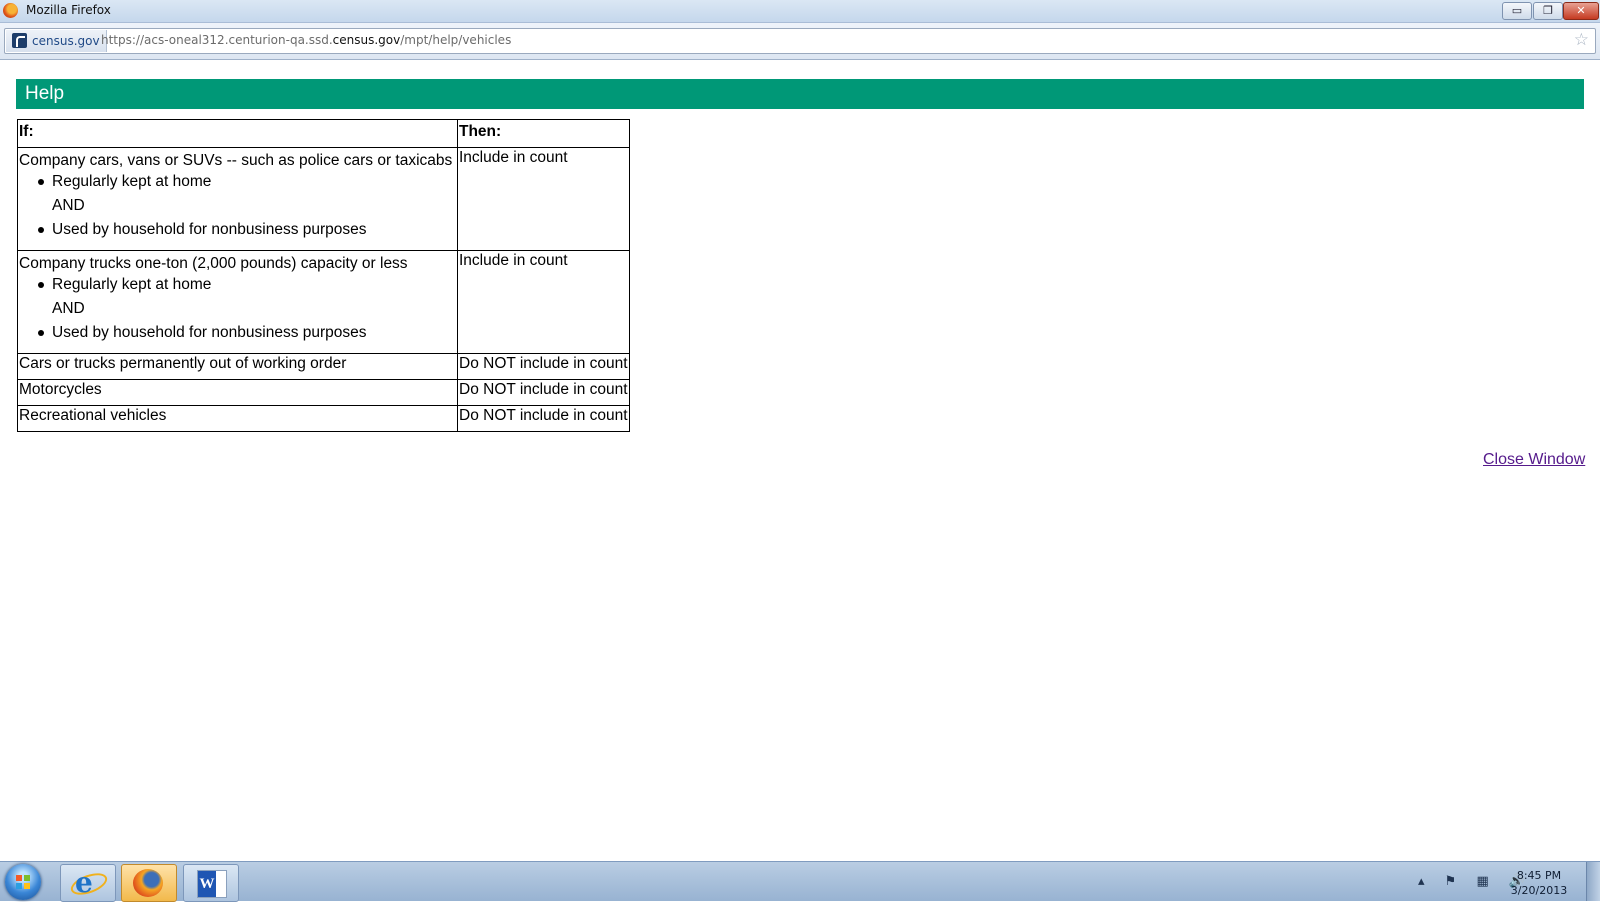  I want to click on windows-logo-icon, so click(23, 882).